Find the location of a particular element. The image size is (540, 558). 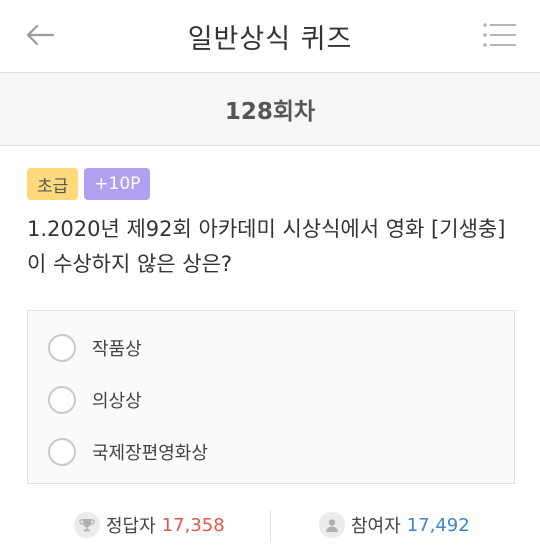

participant-count: 참여자 17,492 is located at coordinates (394, 525).